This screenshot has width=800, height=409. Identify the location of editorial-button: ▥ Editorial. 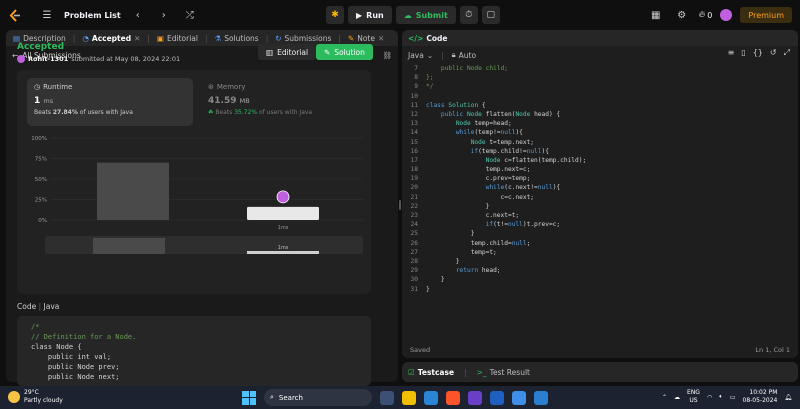
(287, 52).